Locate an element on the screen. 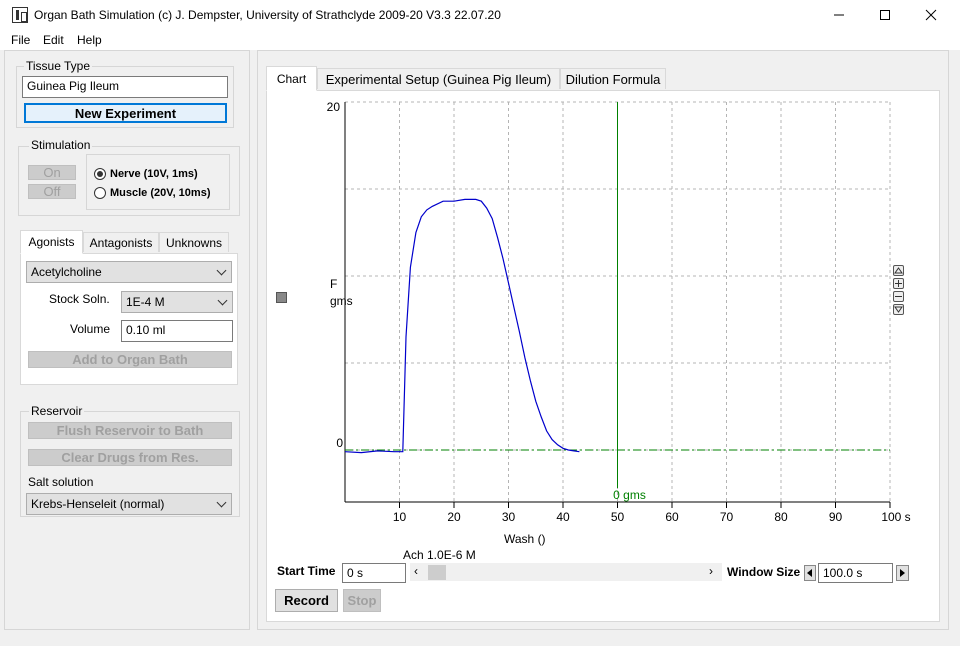 This screenshot has width=960, height=646. scale-up-button is located at coordinates (898, 270).